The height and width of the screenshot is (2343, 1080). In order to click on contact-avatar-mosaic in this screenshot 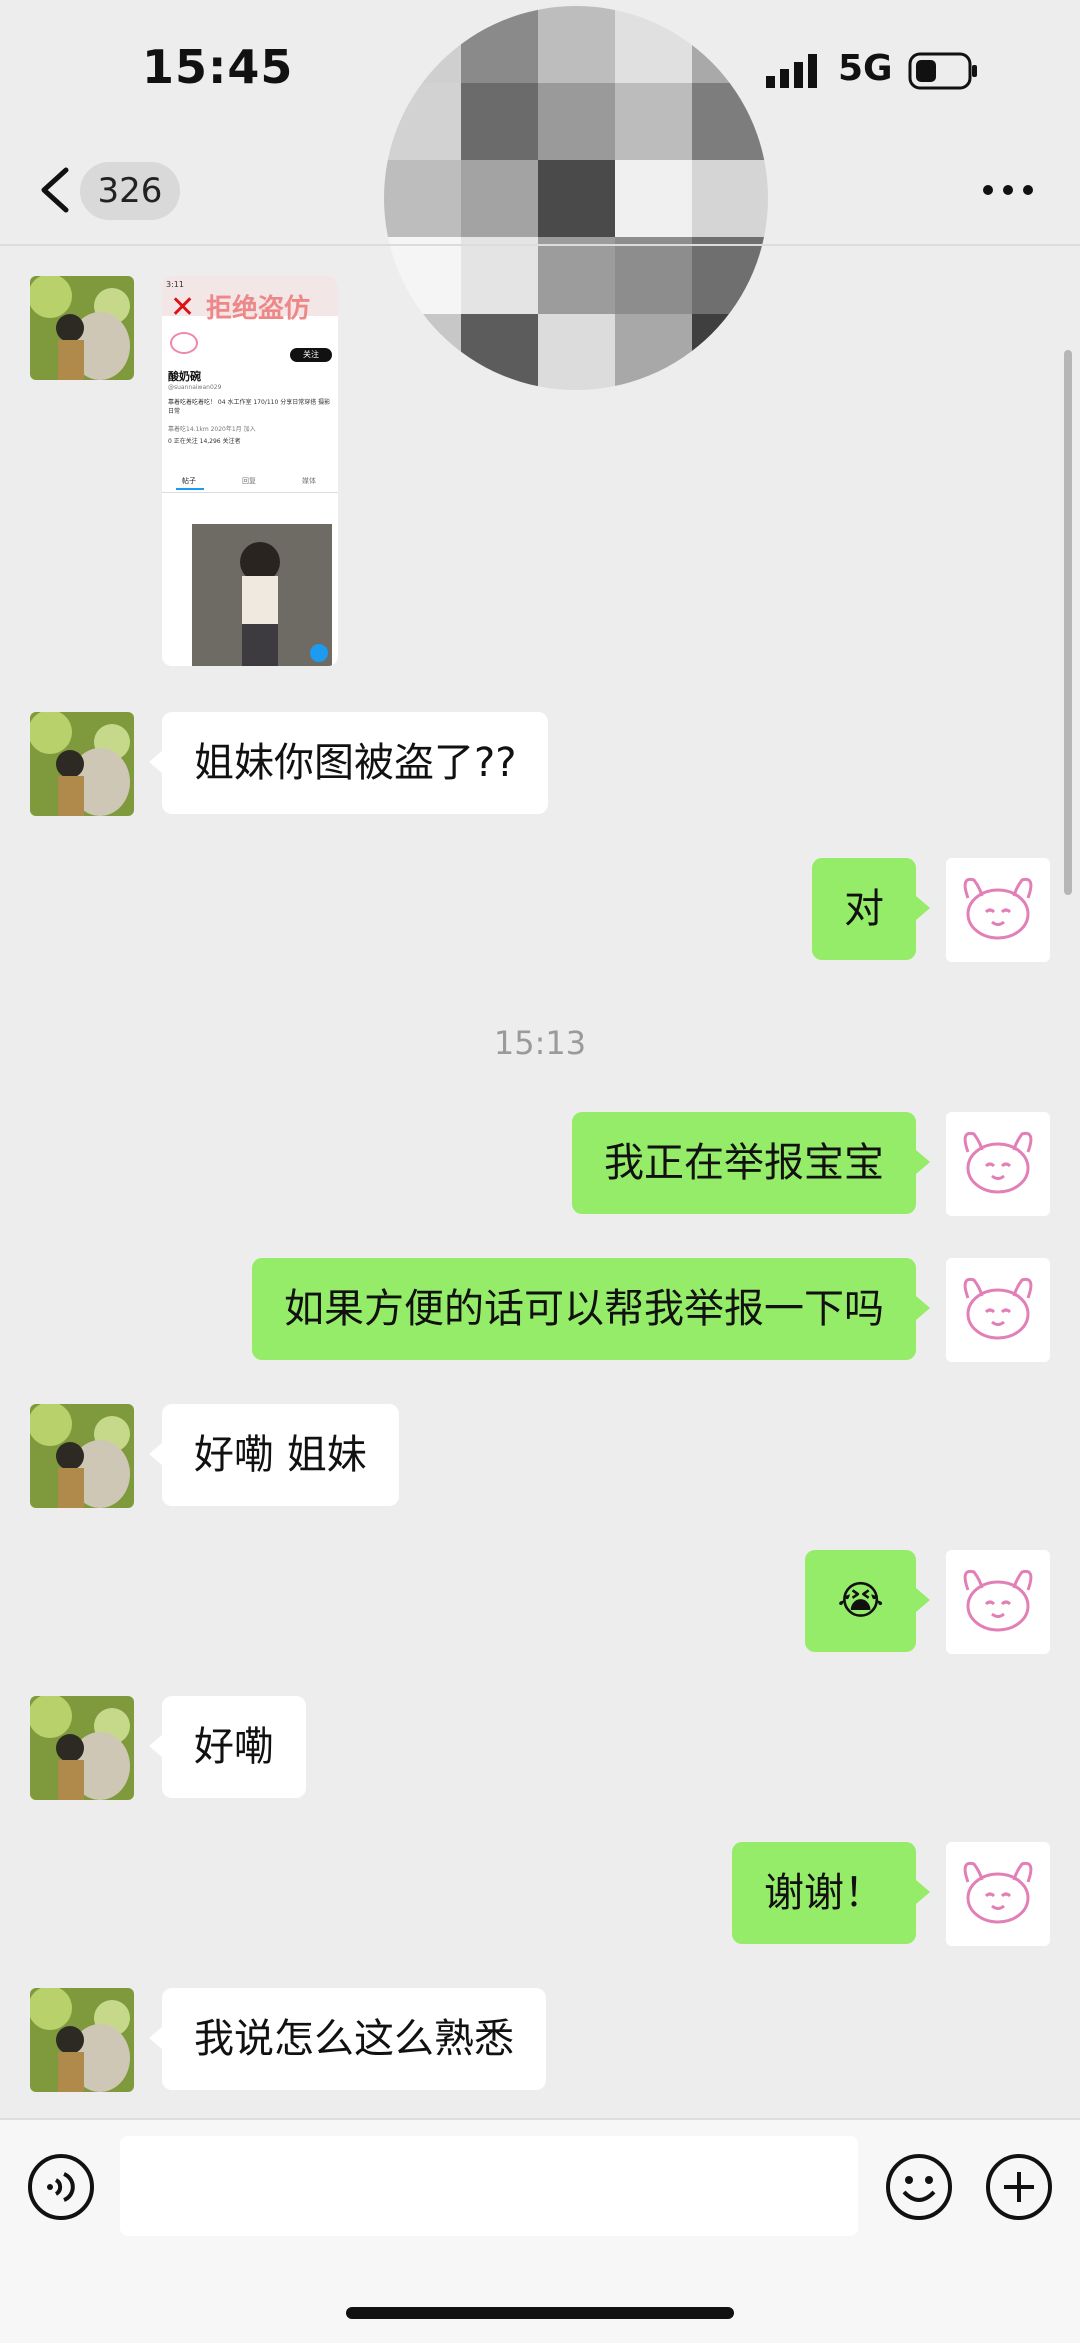, I will do `click(576, 198)`.